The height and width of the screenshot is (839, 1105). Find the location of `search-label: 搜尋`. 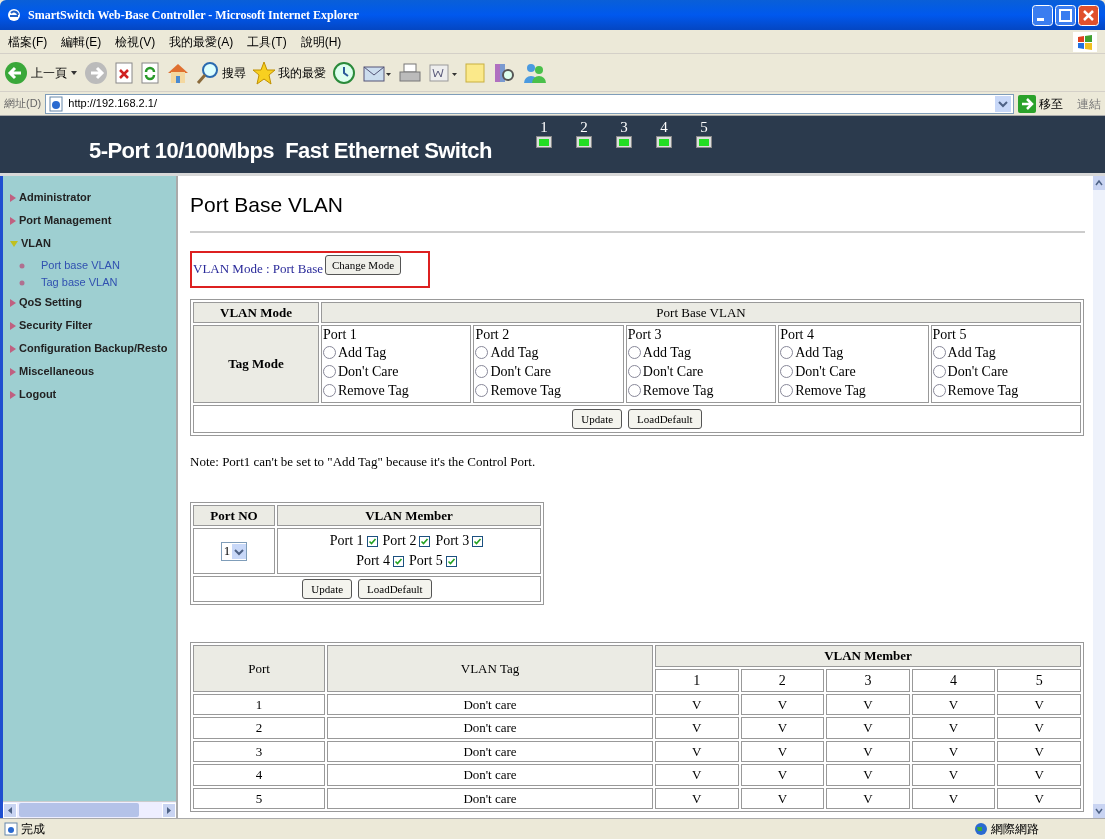

search-label: 搜尋 is located at coordinates (234, 72).